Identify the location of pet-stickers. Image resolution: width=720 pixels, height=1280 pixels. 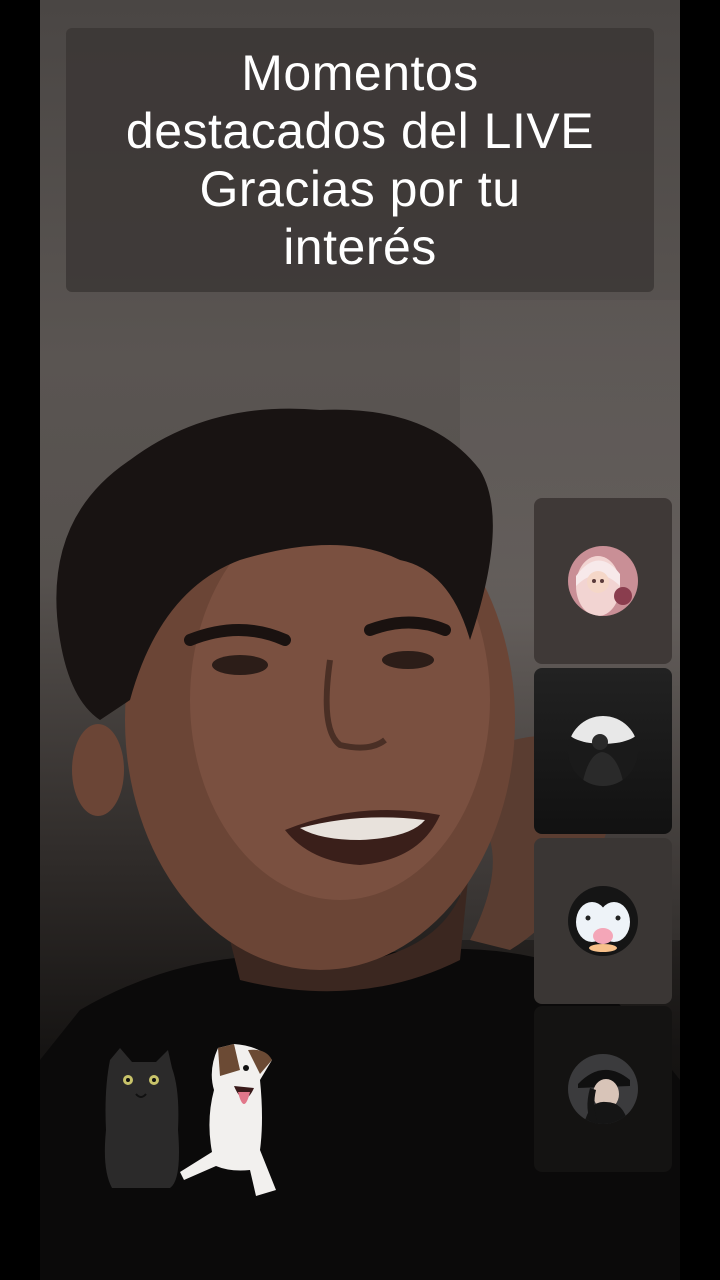
(190, 1120).